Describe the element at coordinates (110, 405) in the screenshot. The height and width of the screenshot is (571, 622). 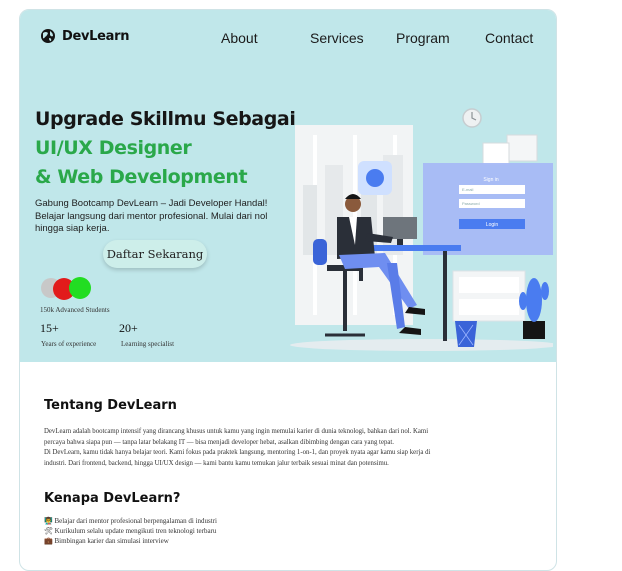
I see `about-title: Tentang DevLearn` at that location.